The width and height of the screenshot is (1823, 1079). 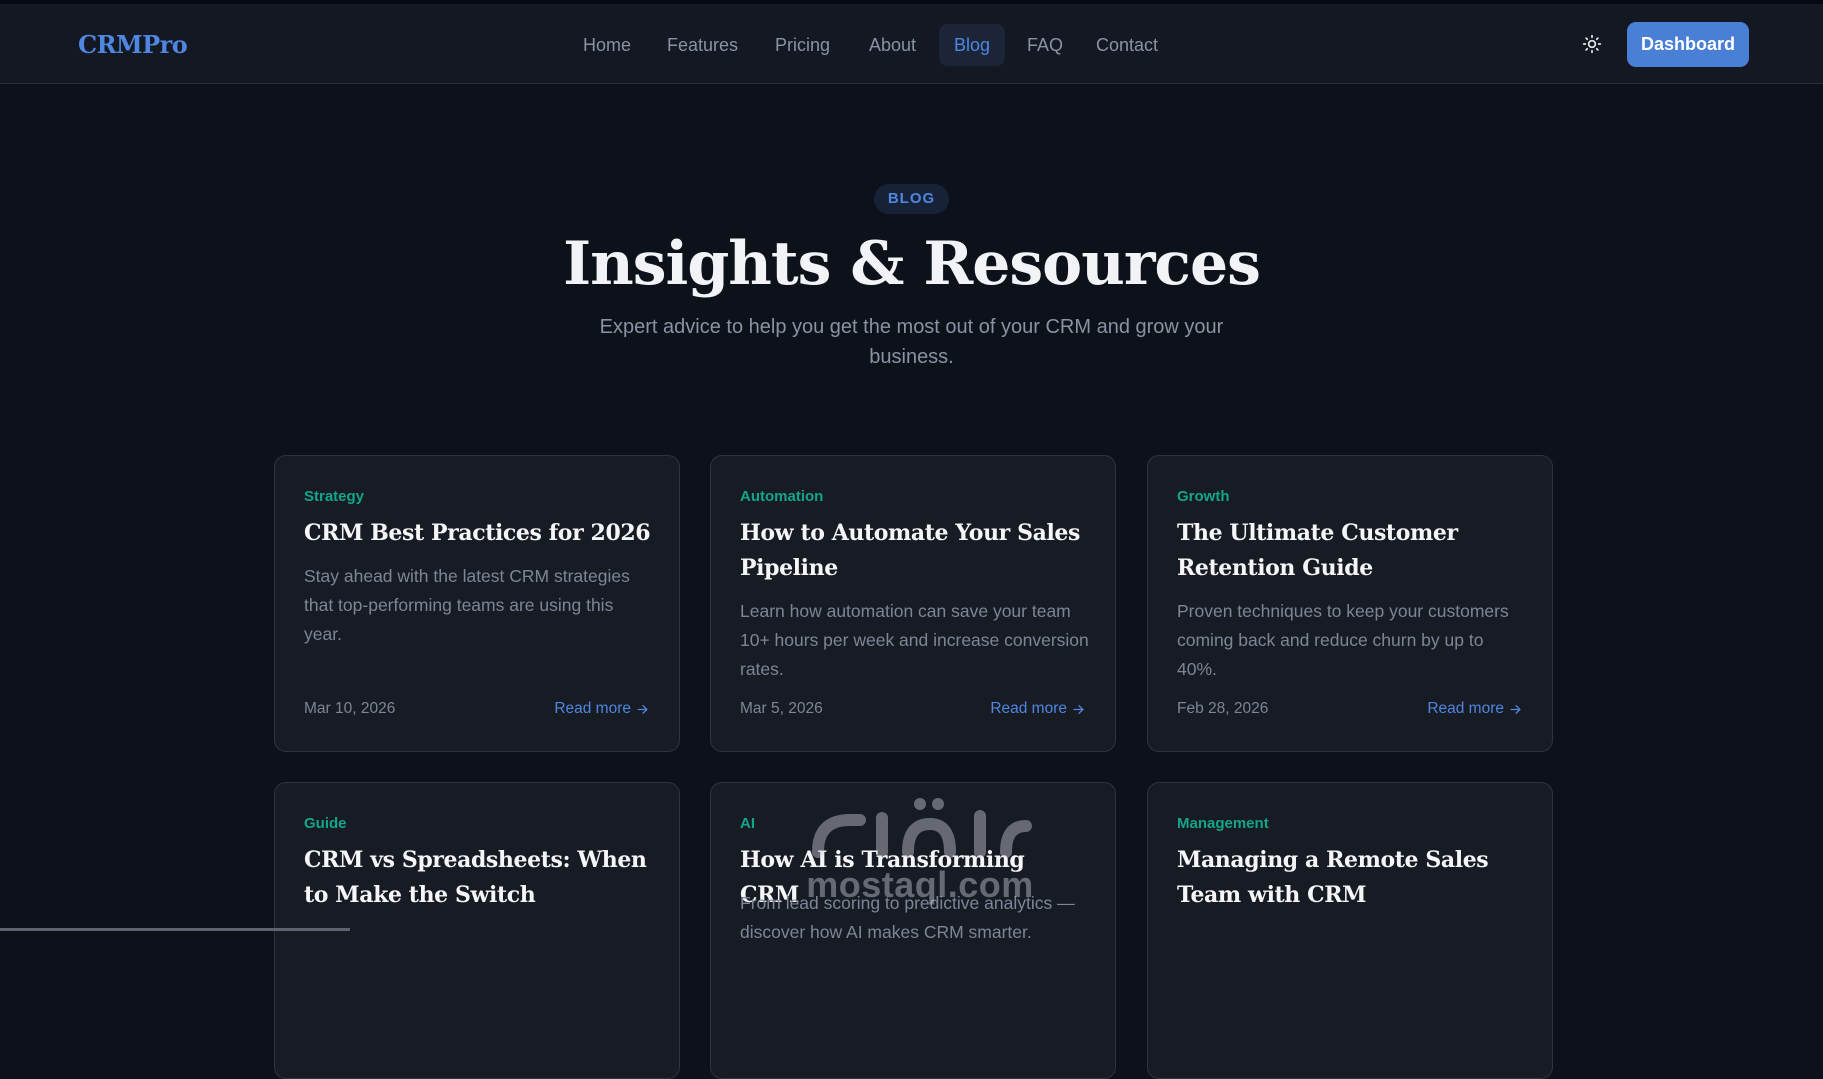 I want to click on section-badge: BLOG, so click(x=911, y=199).